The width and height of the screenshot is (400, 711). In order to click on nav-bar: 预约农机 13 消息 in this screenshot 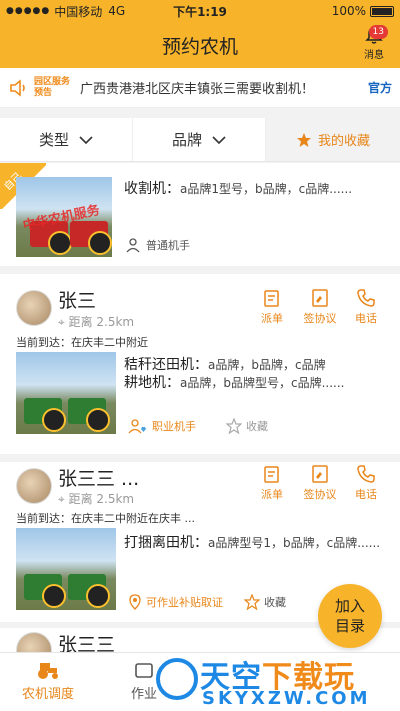, I will do `click(200, 45)`.